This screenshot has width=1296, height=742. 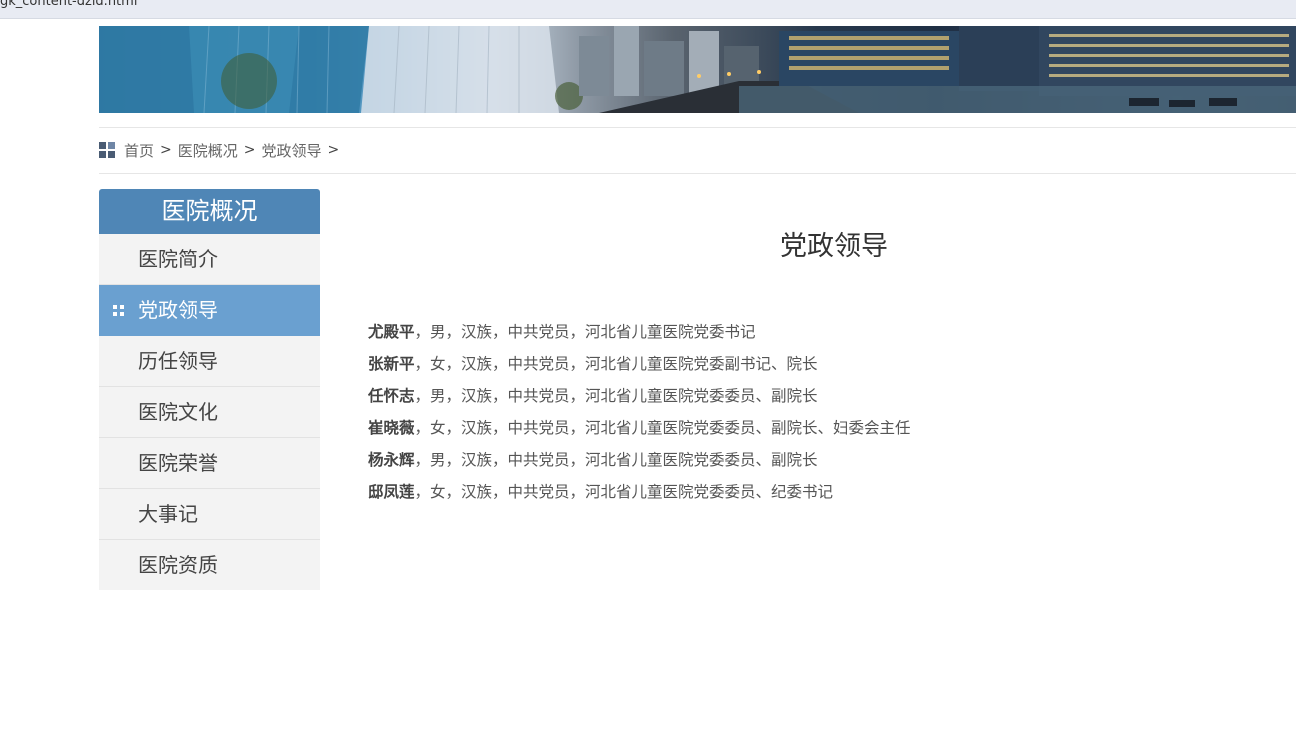 What do you see at coordinates (391, 396) in the screenshot?
I see `leader-name: 任怀志` at bounding box center [391, 396].